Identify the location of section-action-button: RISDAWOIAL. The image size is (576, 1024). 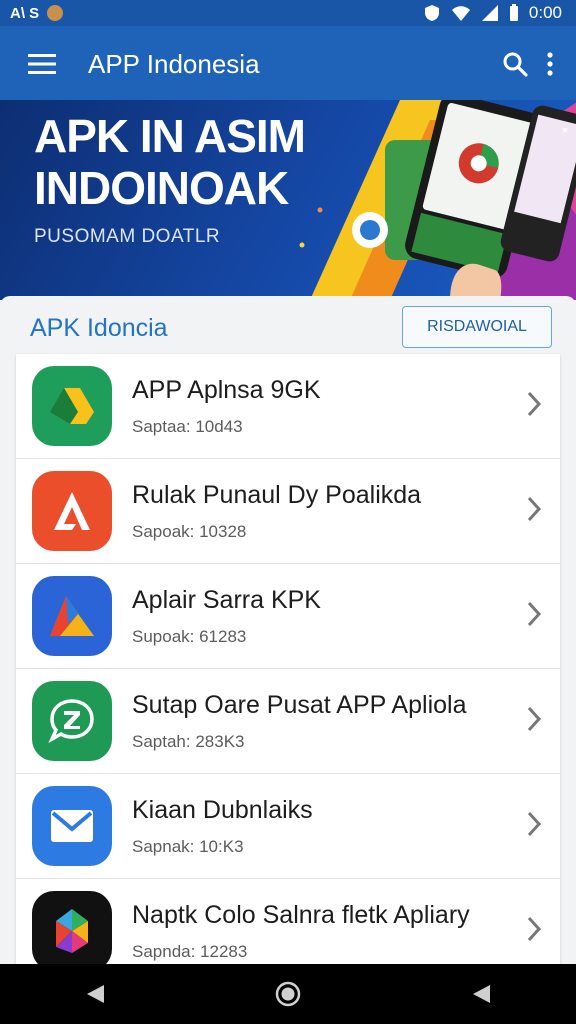
(477, 327).